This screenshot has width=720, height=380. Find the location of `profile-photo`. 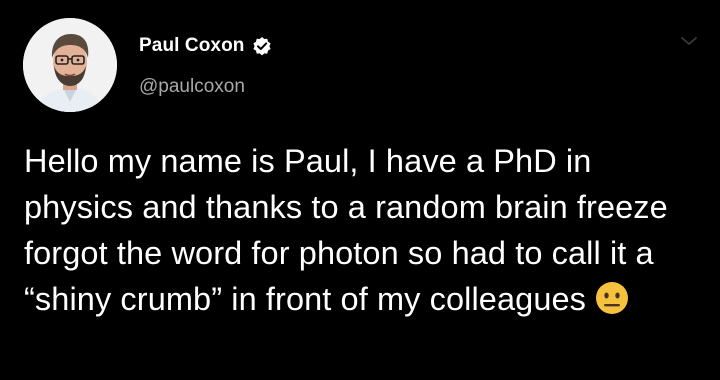

profile-photo is located at coordinates (70, 65).